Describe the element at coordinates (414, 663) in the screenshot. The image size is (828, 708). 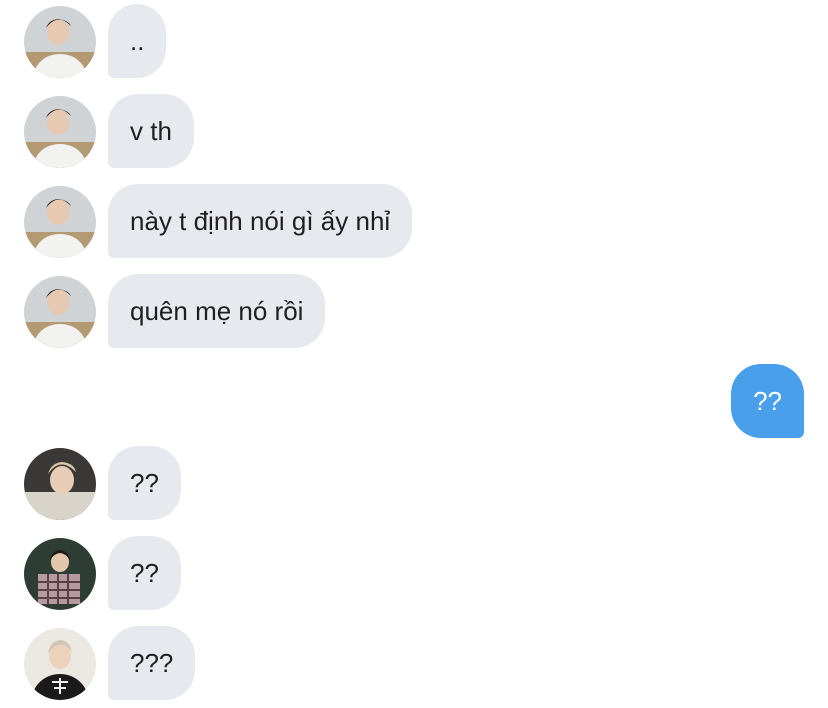
I see `message-row: ???` at that location.